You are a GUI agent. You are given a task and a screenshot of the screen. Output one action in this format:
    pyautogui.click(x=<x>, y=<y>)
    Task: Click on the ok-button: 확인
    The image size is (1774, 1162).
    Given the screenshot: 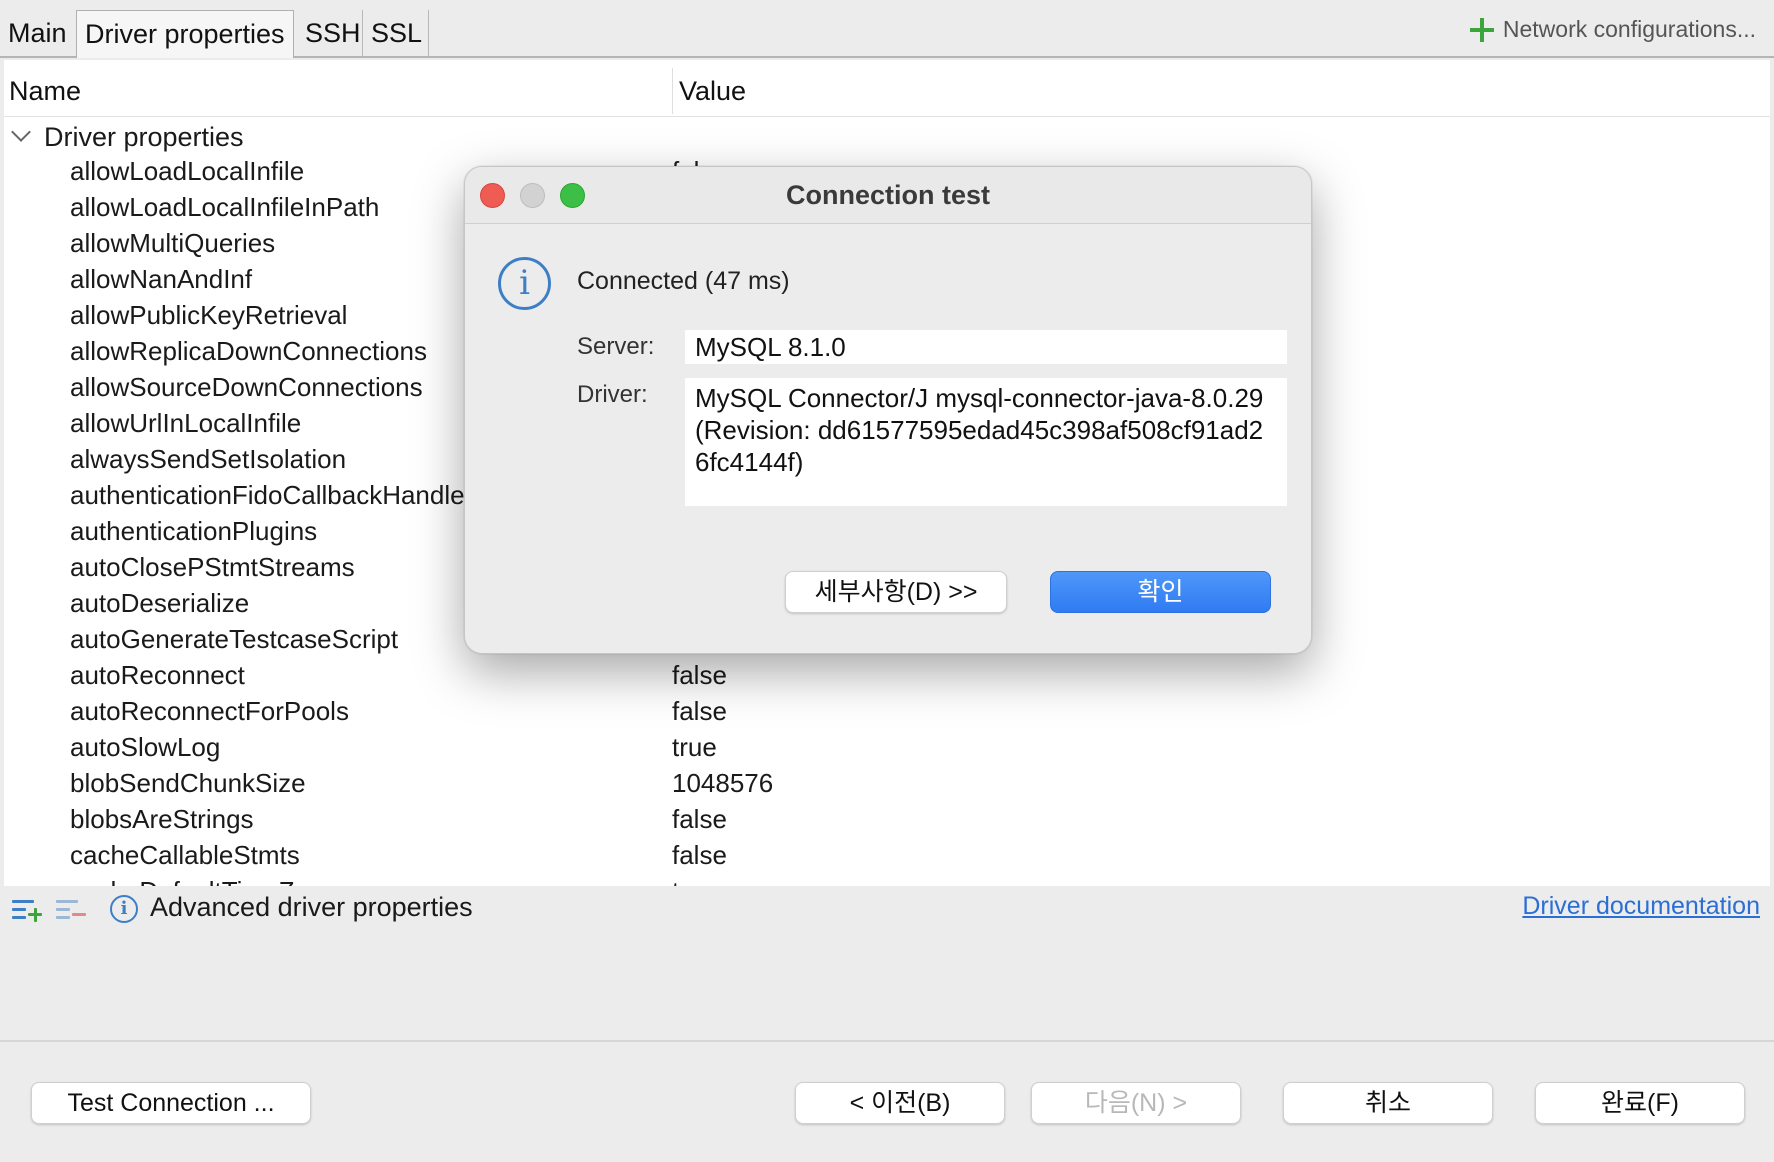 What is the action you would take?
    pyautogui.click(x=1160, y=592)
    